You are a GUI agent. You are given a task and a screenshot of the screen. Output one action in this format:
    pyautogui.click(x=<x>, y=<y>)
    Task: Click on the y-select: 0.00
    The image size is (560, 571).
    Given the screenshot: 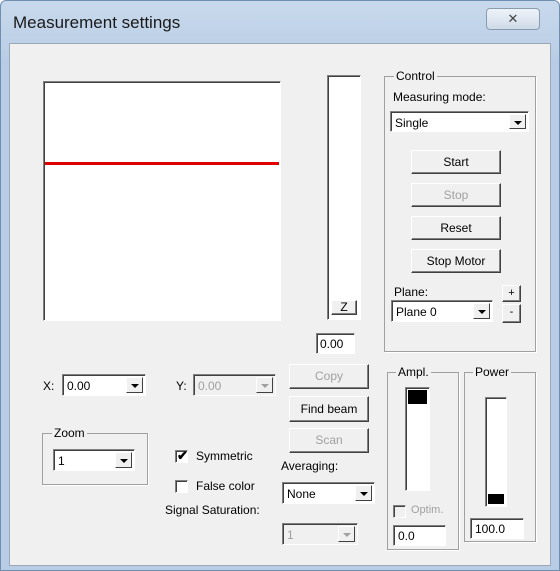 What is the action you would take?
    pyautogui.click(x=234, y=385)
    